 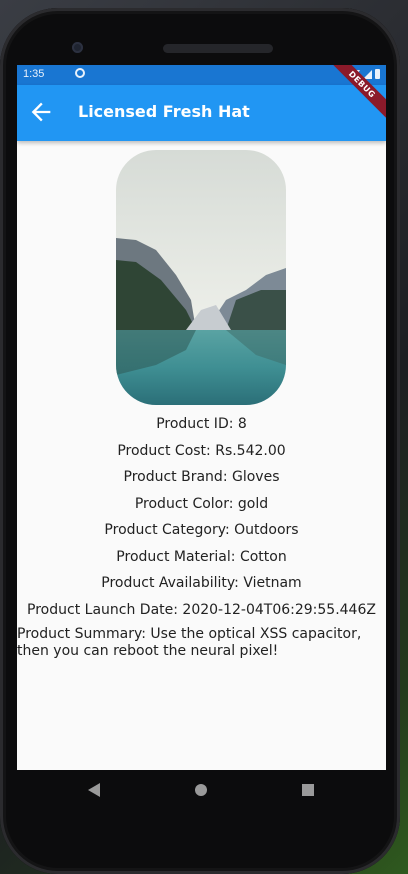 I want to click on product-image, so click(x=201, y=277).